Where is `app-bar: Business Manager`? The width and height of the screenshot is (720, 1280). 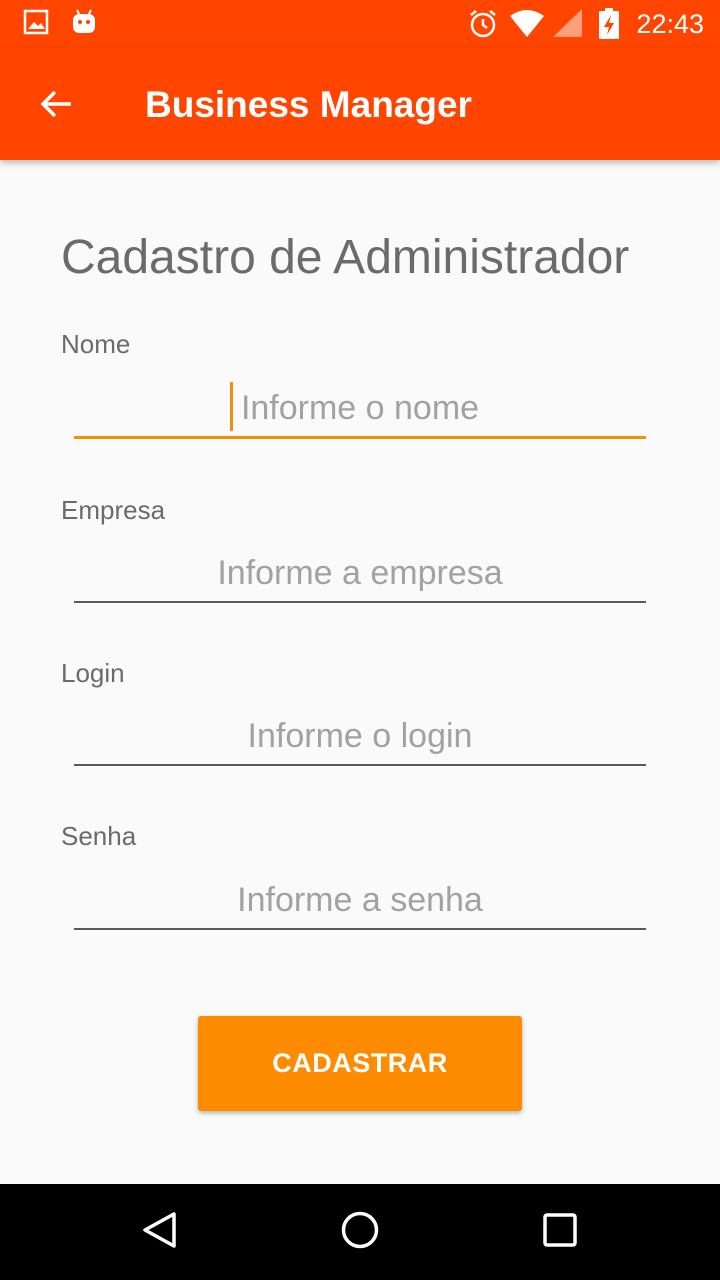 app-bar: Business Manager is located at coordinates (360, 104).